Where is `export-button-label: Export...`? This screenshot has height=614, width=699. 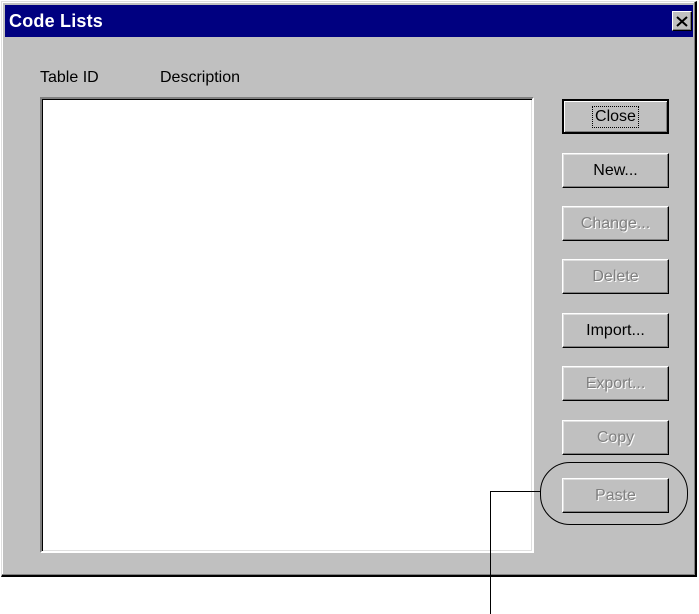
export-button-label: Export... is located at coordinates (615, 383).